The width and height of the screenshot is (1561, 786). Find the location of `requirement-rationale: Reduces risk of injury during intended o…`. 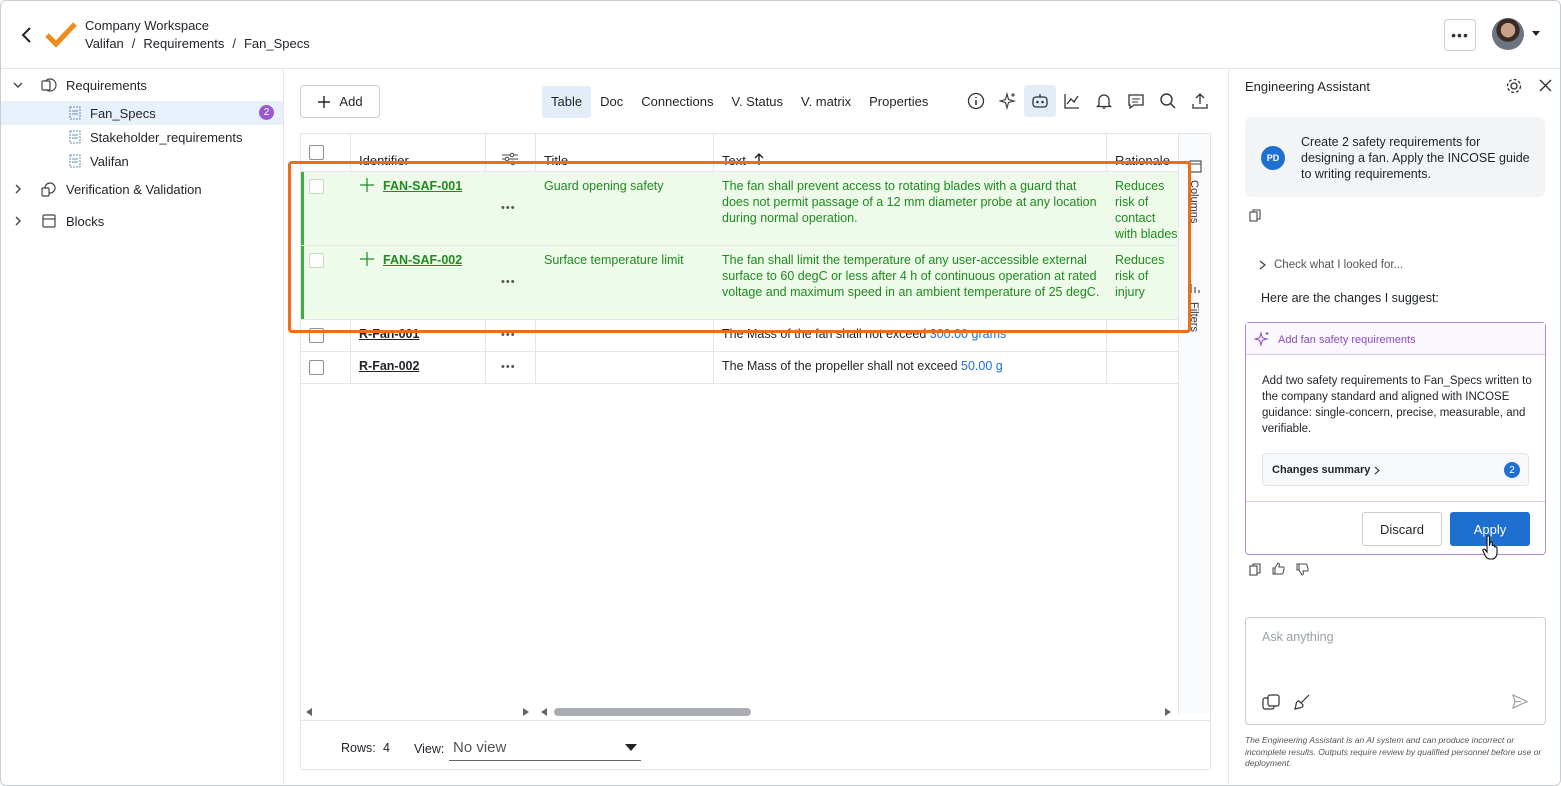

requirement-rationale: Reduces risk of injury during intended o… is located at coordinates (1147, 276).